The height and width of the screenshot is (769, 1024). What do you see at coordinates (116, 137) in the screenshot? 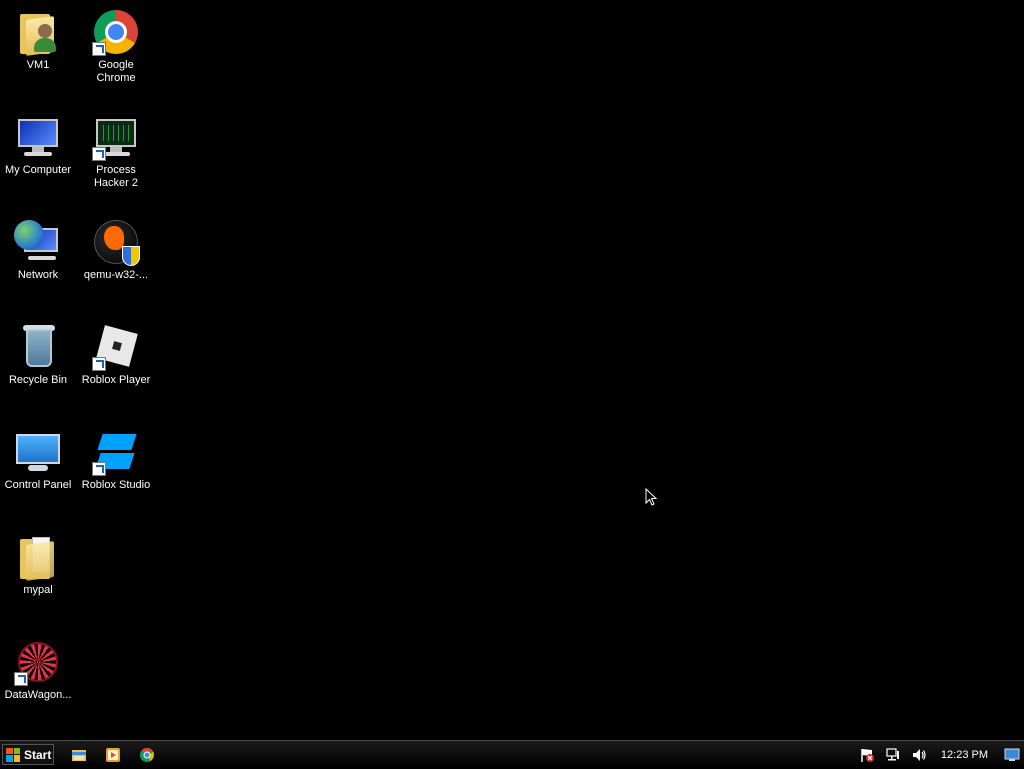
I see `process-hacker-icon` at bounding box center [116, 137].